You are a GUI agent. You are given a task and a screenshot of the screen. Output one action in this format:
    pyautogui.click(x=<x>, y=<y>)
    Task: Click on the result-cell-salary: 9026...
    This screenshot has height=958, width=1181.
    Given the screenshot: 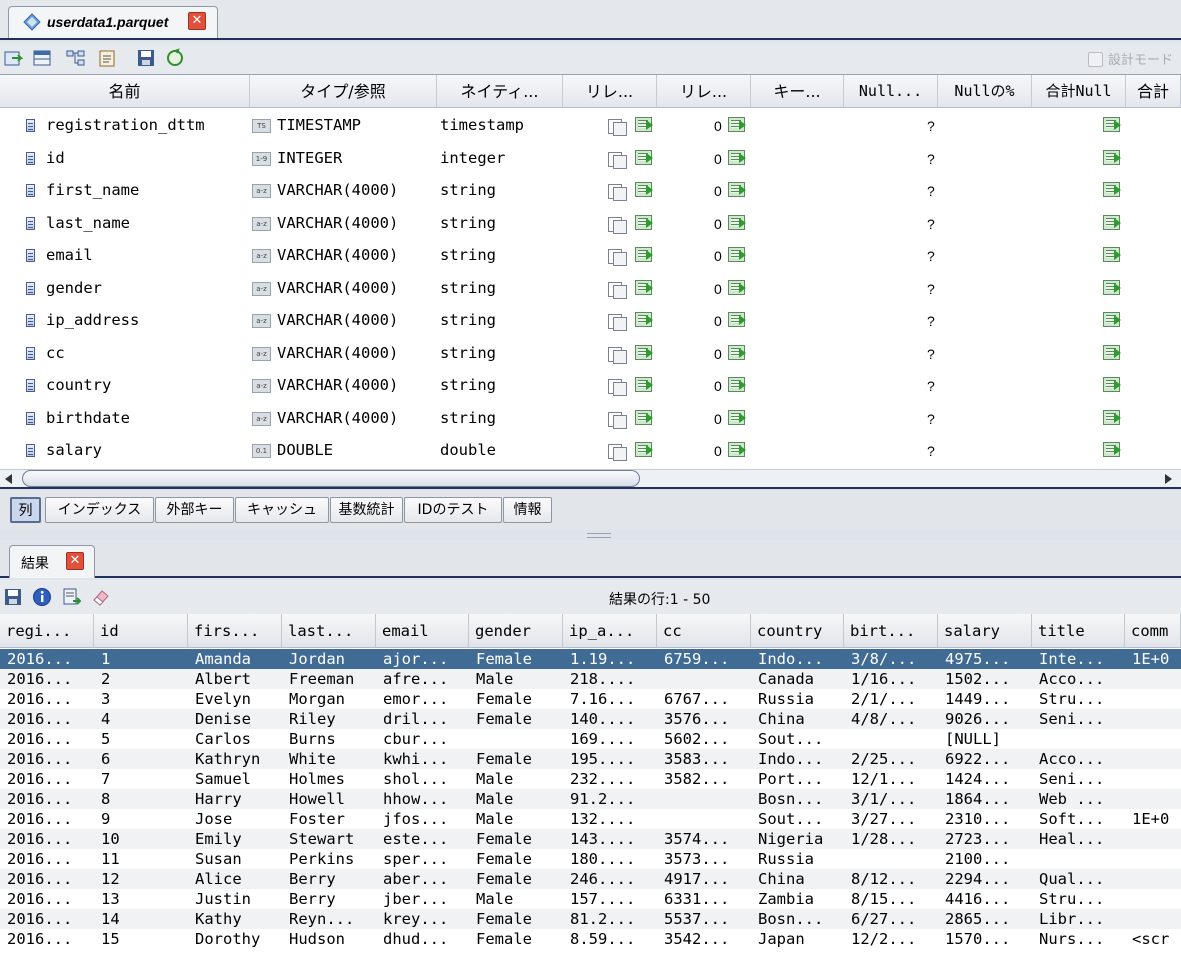 What is the action you would take?
    pyautogui.click(x=988, y=719)
    